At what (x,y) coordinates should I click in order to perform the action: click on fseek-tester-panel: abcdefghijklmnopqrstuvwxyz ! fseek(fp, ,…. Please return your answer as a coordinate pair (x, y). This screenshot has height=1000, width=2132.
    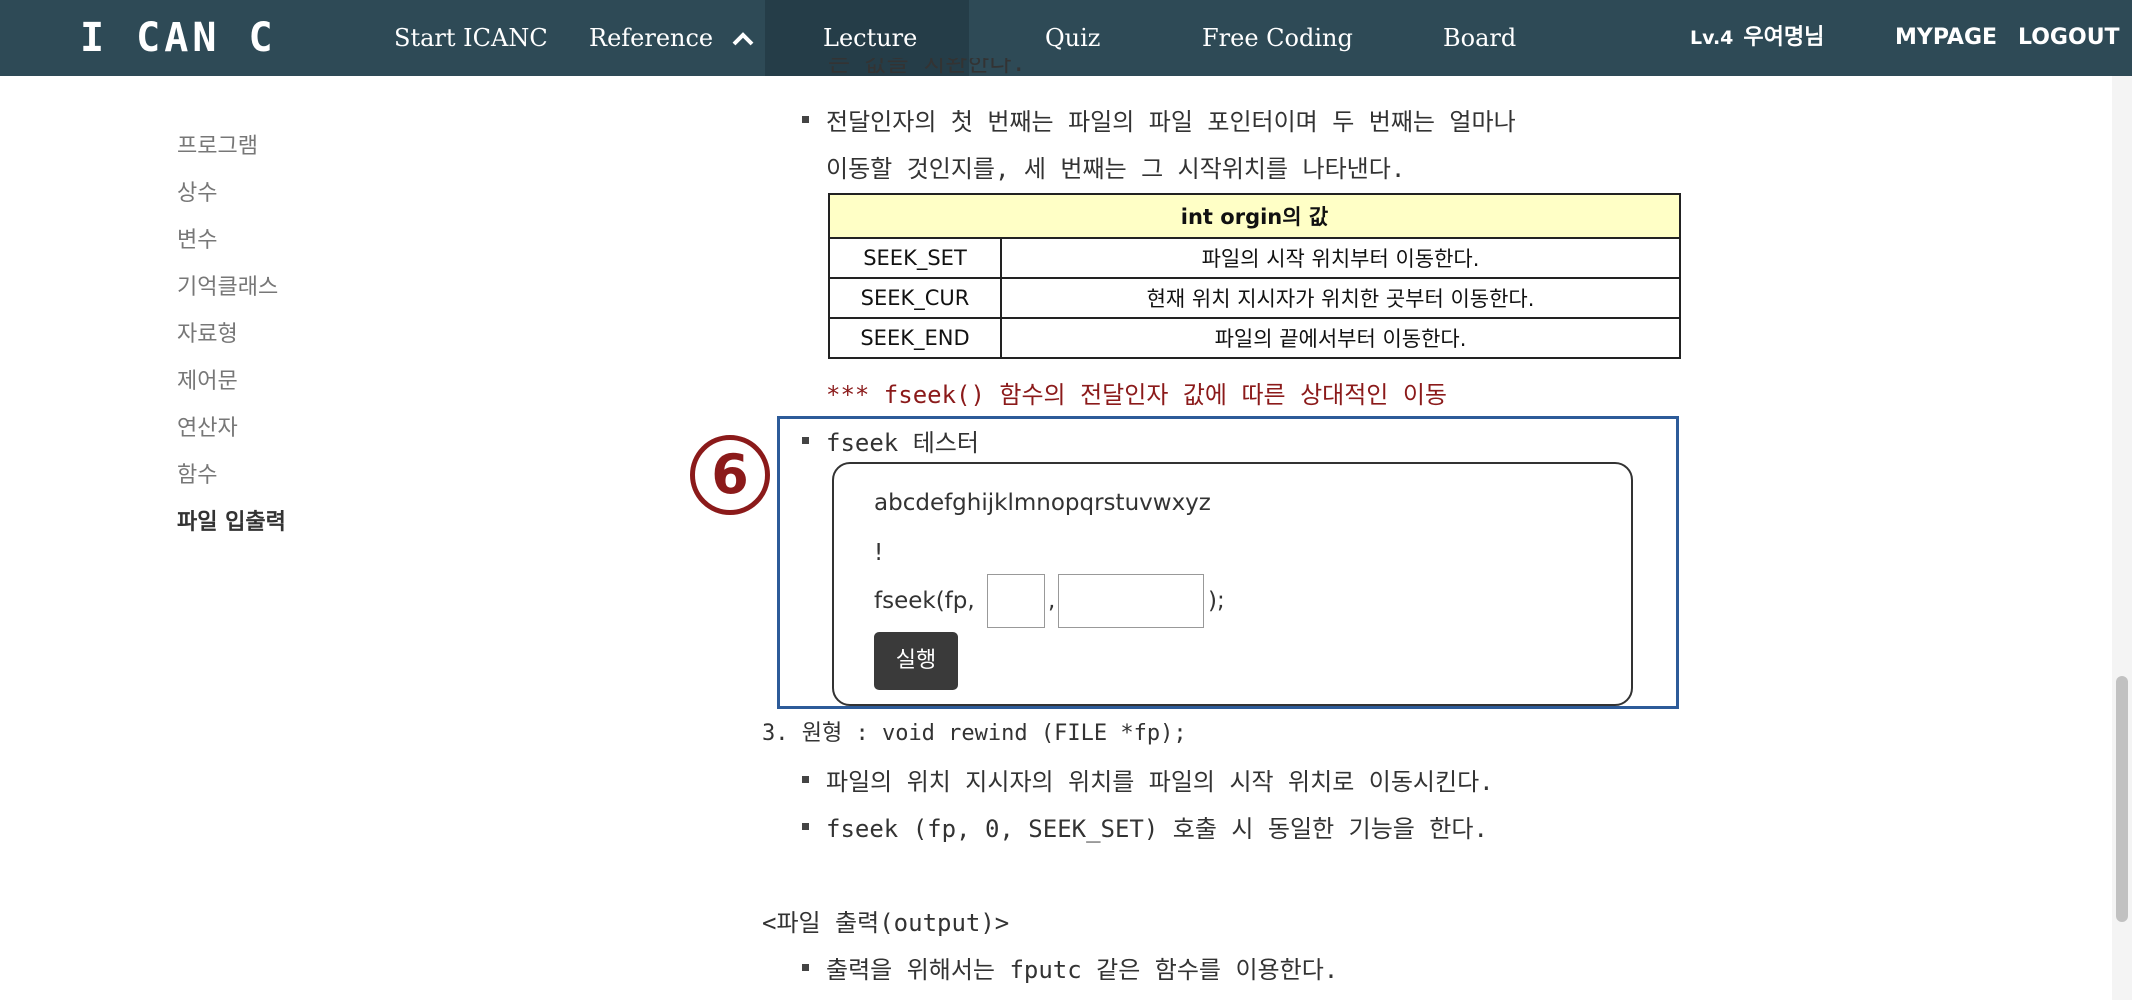
    Looking at the image, I should click on (1232, 584).